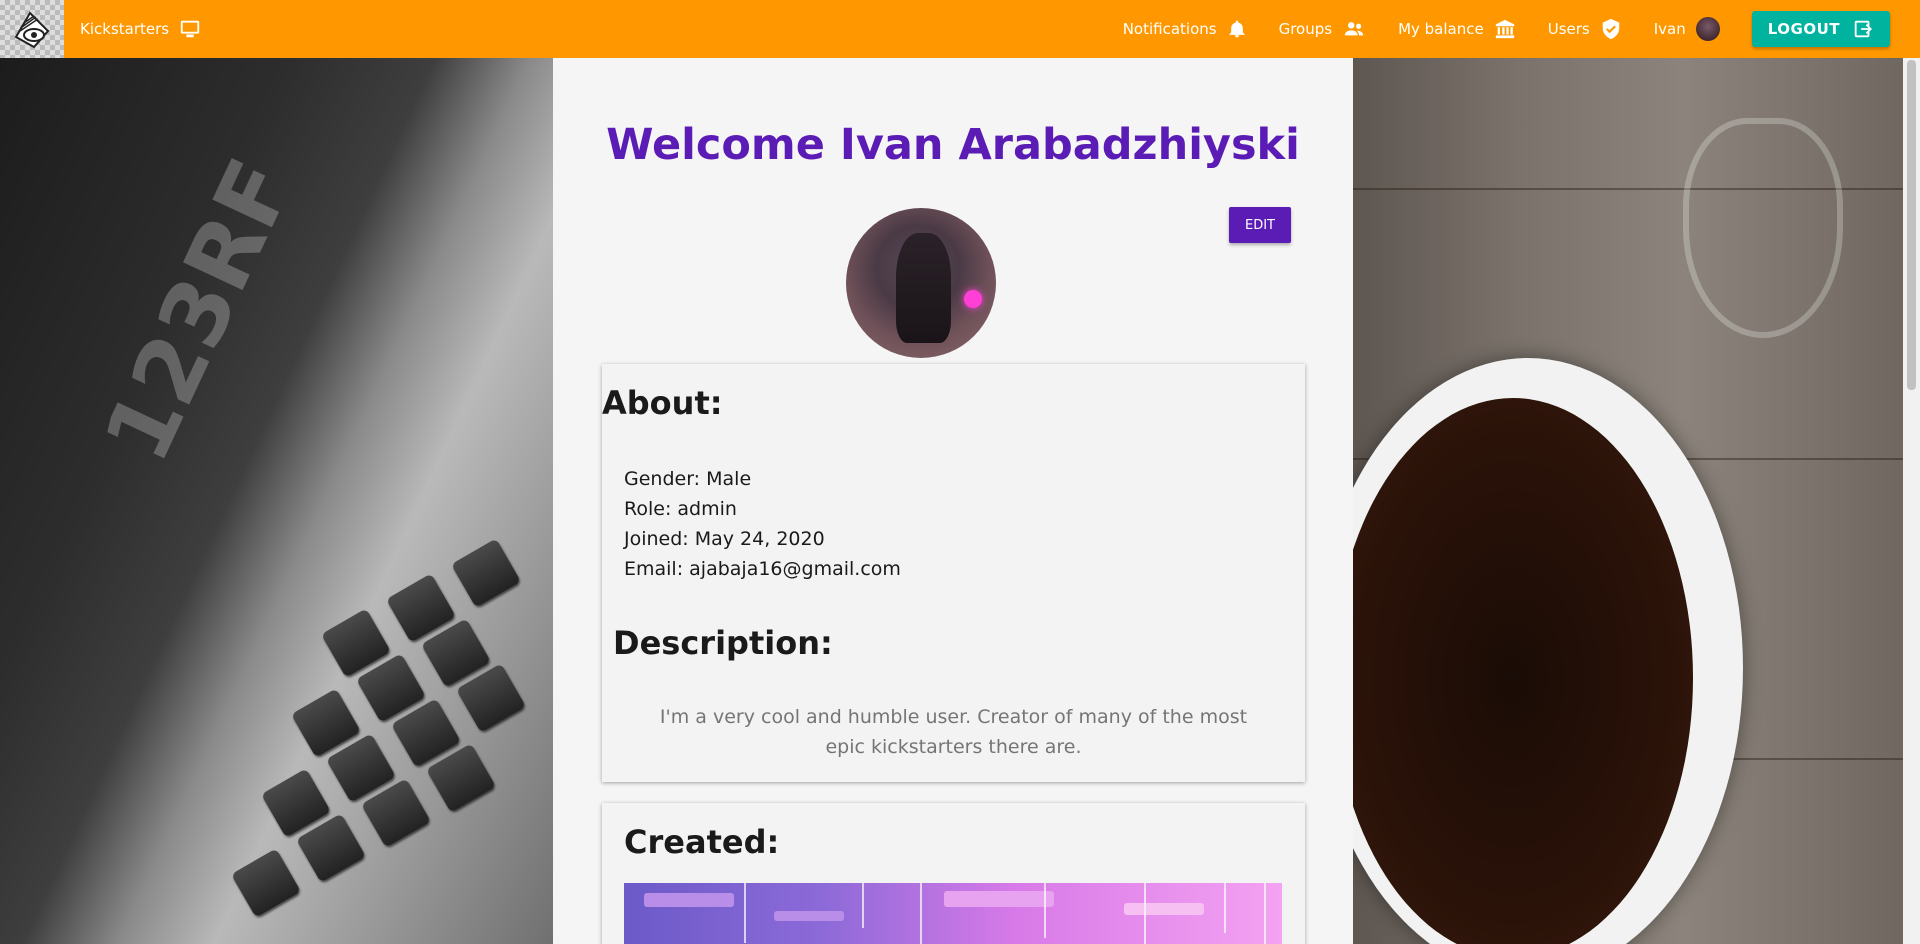  Describe the element at coordinates (1863, 29) in the screenshot. I see `exit-icon` at that location.